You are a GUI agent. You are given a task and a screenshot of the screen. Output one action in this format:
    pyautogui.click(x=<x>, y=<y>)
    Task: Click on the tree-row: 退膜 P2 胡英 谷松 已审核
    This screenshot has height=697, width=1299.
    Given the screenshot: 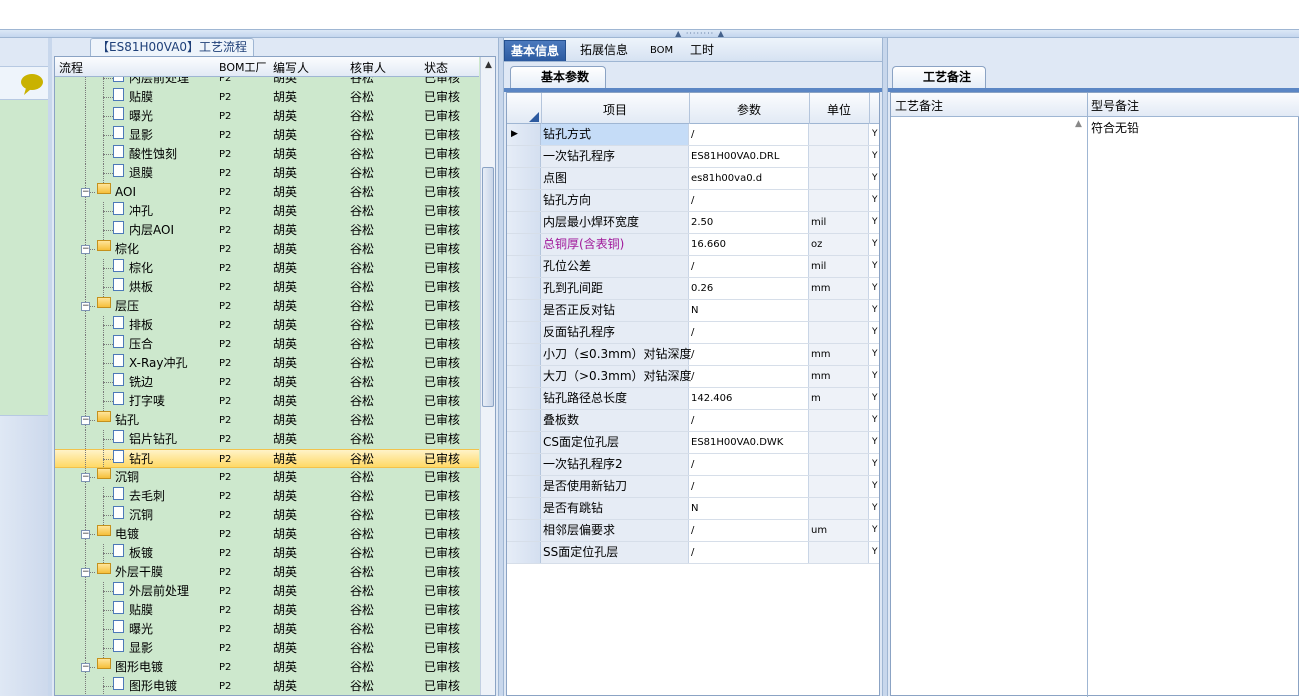 What is the action you would take?
    pyautogui.click(x=267, y=173)
    